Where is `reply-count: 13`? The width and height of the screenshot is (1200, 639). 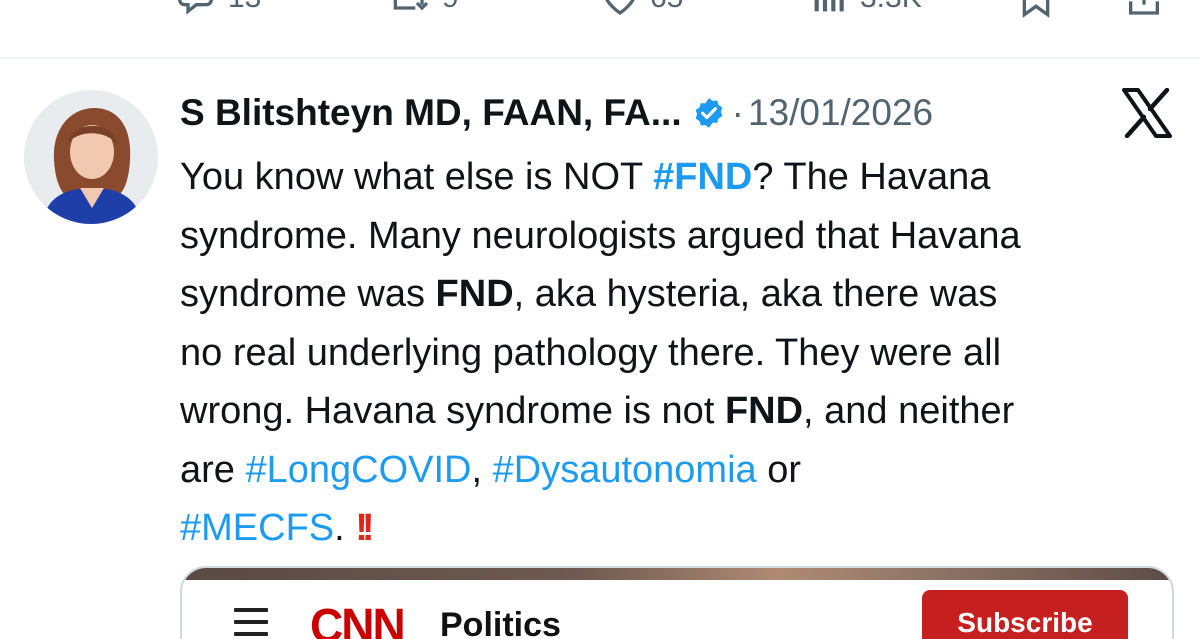
reply-count: 13 is located at coordinates (244, 7).